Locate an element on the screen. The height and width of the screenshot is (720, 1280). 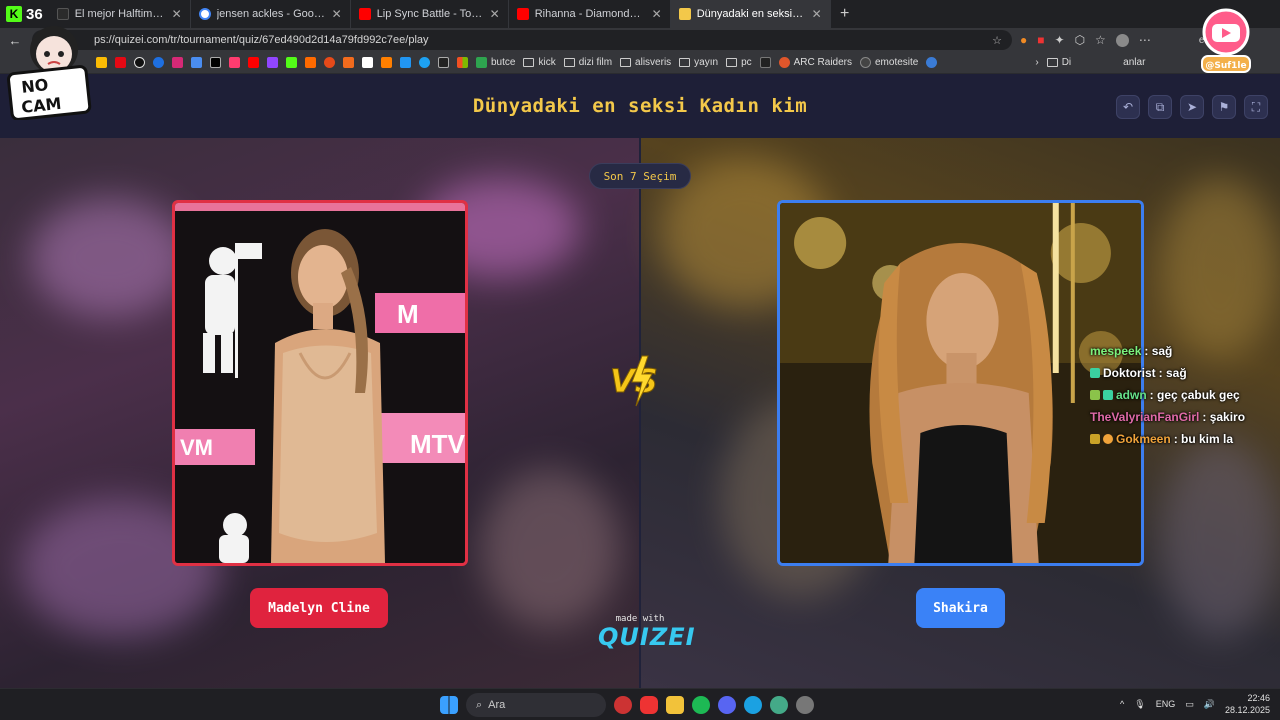
netflix-icon is located at coordinates (120, 62).